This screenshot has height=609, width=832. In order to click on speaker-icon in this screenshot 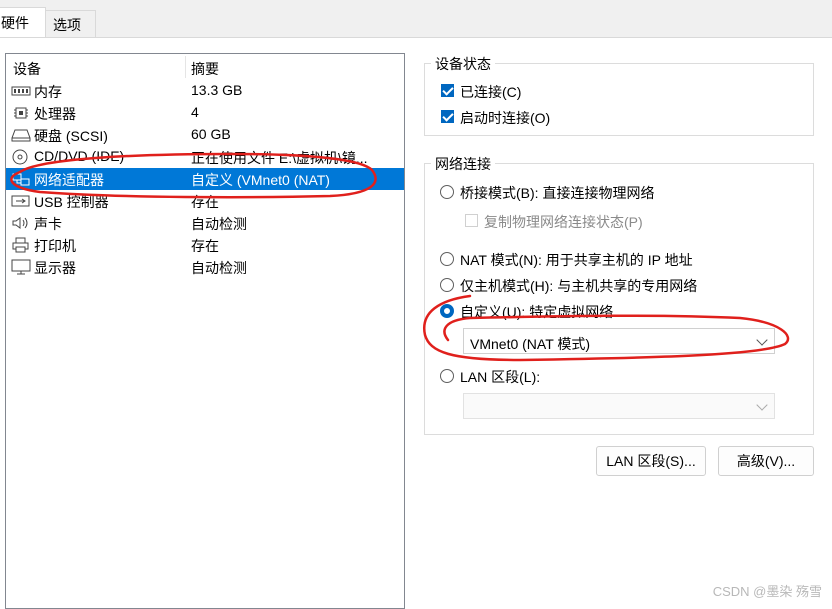, I will do `click(20, 223)`.